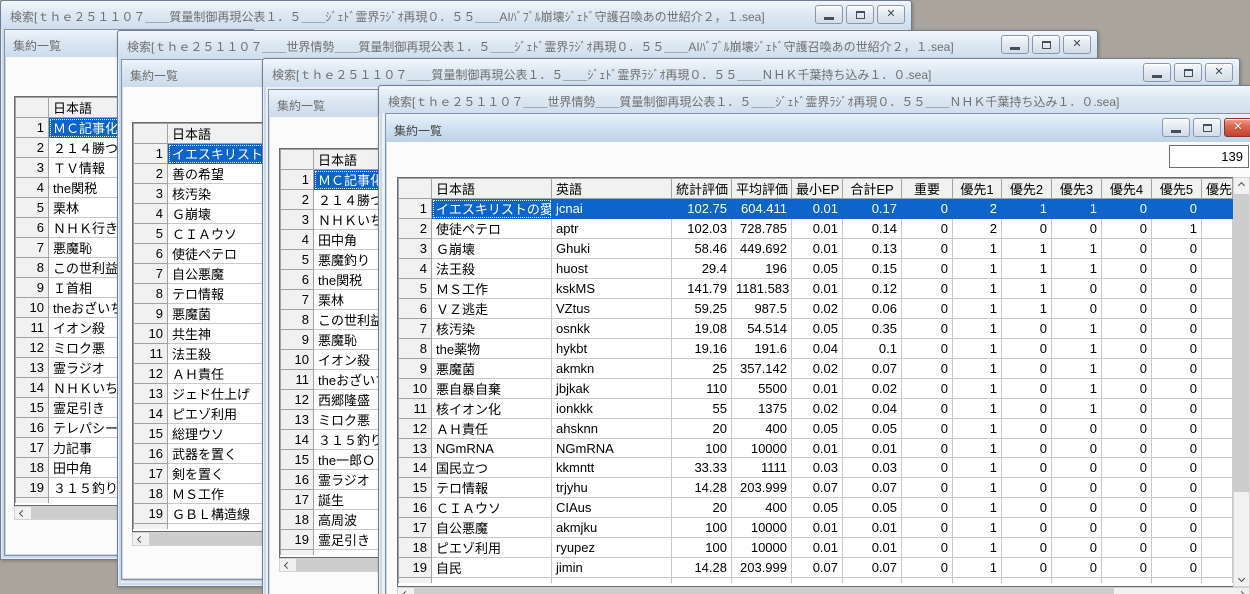 The height and width of the screenshot is (594, 1250). What do you see at coordinates (491, 308) in the screenshot?
I see `cell: ＶＺ逃走` at bounding box center [491, 308].